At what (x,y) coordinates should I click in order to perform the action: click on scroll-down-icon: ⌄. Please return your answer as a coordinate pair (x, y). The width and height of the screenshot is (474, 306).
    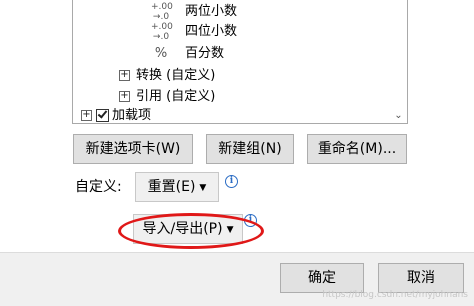
    Looking at the image, I should click on (398, 115).